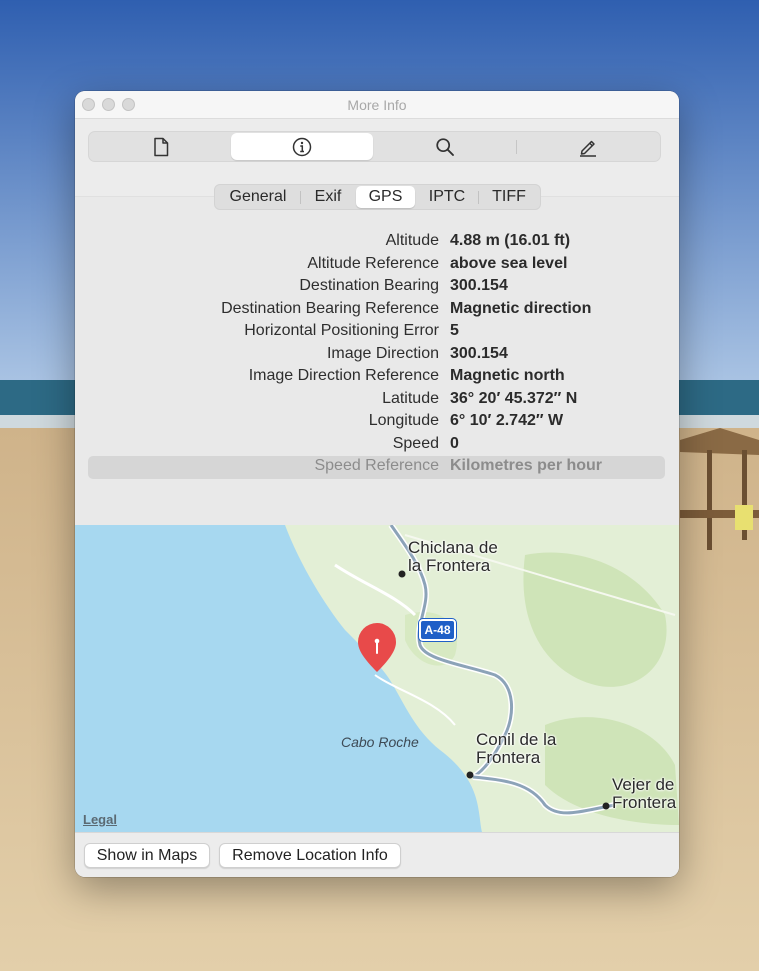  I want to click on property-row: Destination Bearing 300.154, so click(377, 287).